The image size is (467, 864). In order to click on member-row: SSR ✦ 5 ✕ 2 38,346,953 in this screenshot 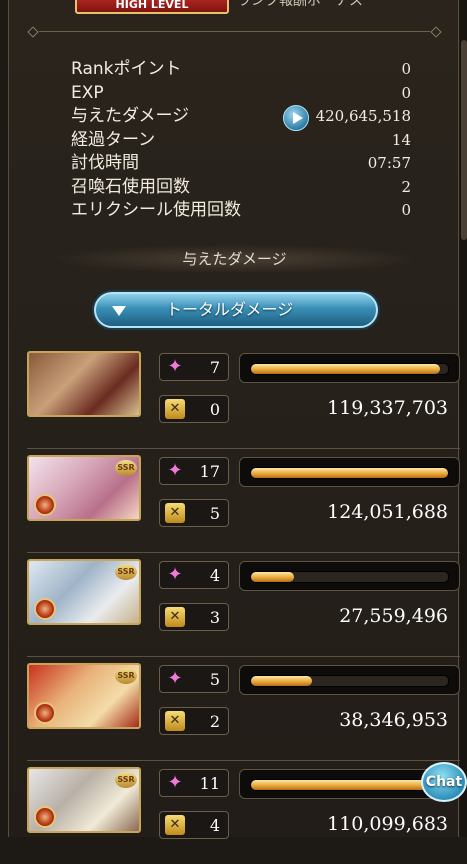, I will do `click(243, 709)`.